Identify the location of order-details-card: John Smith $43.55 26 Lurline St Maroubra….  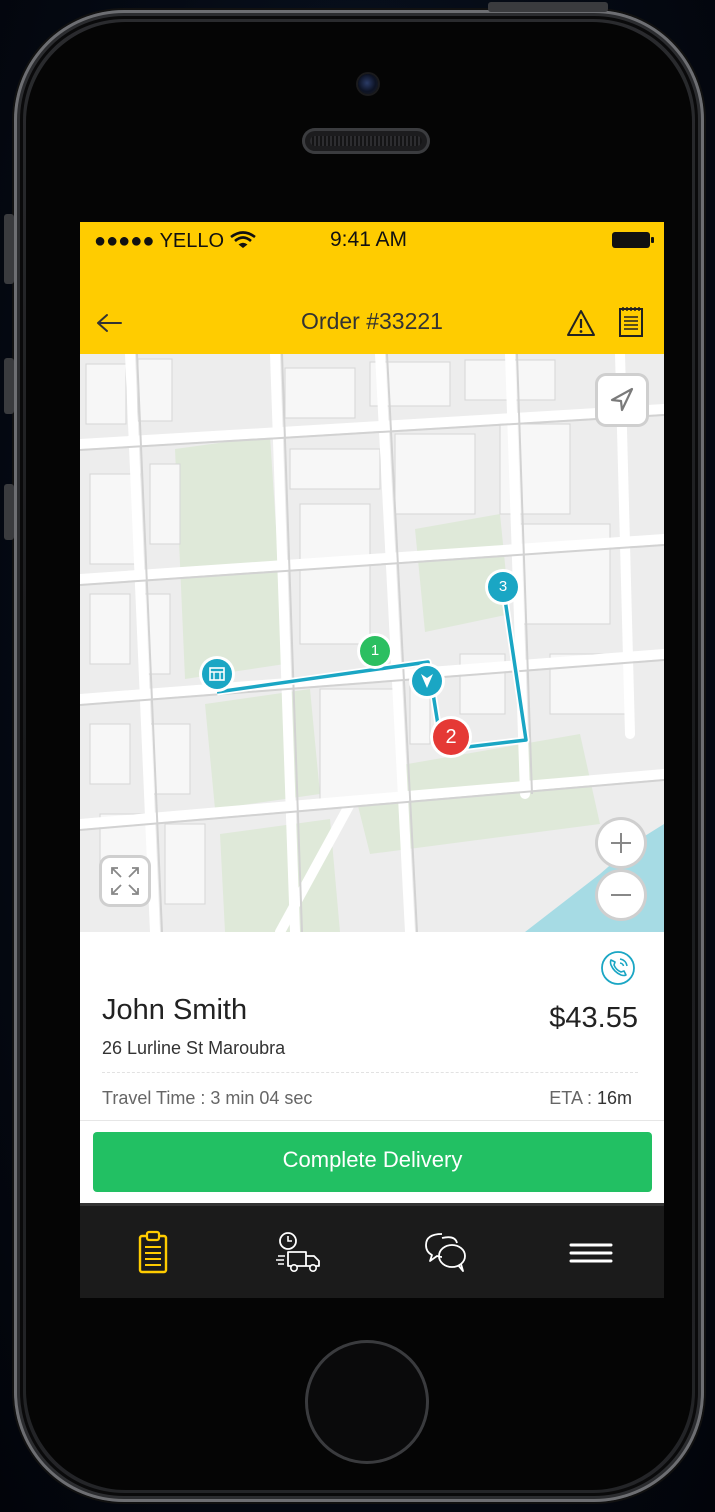
(372, 1027).